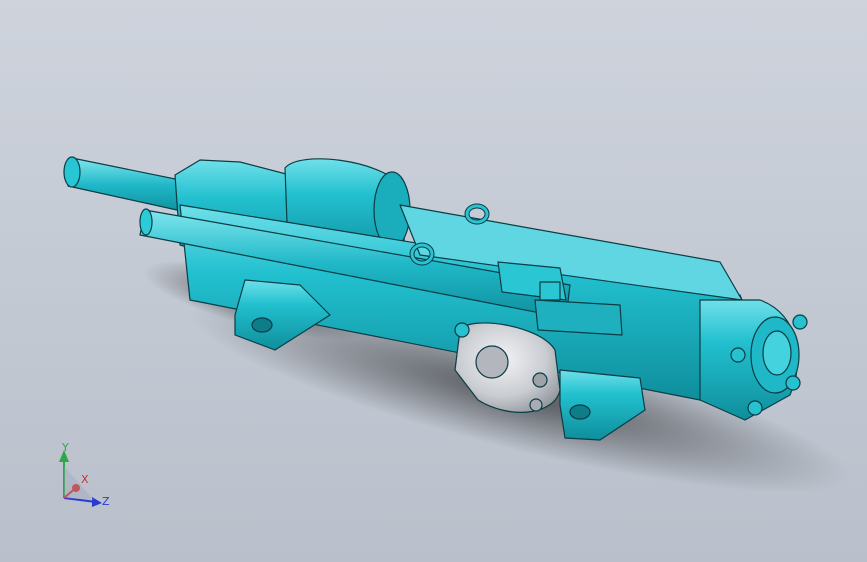 The width and height of the screenshot is (867, 562). I want to click on z-axis-arrow, so click(97, 502).